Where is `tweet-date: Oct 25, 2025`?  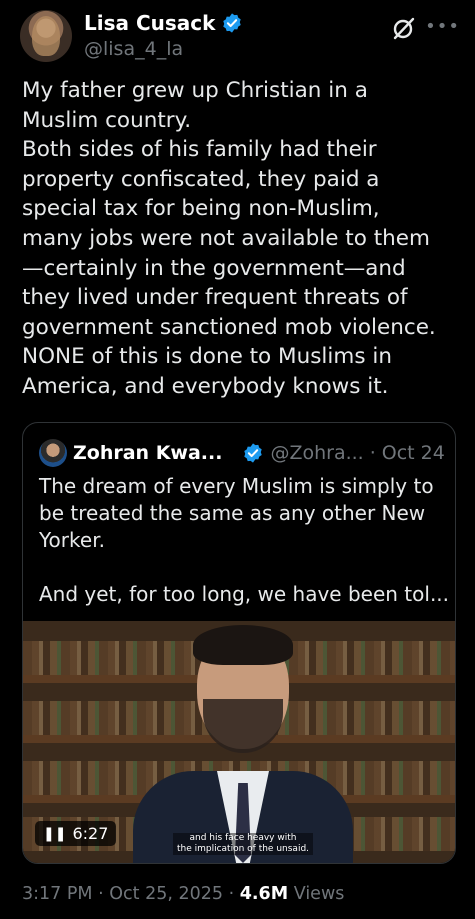
tweet-date: Oct 25, 2025 is located at coordinates (166, 894).